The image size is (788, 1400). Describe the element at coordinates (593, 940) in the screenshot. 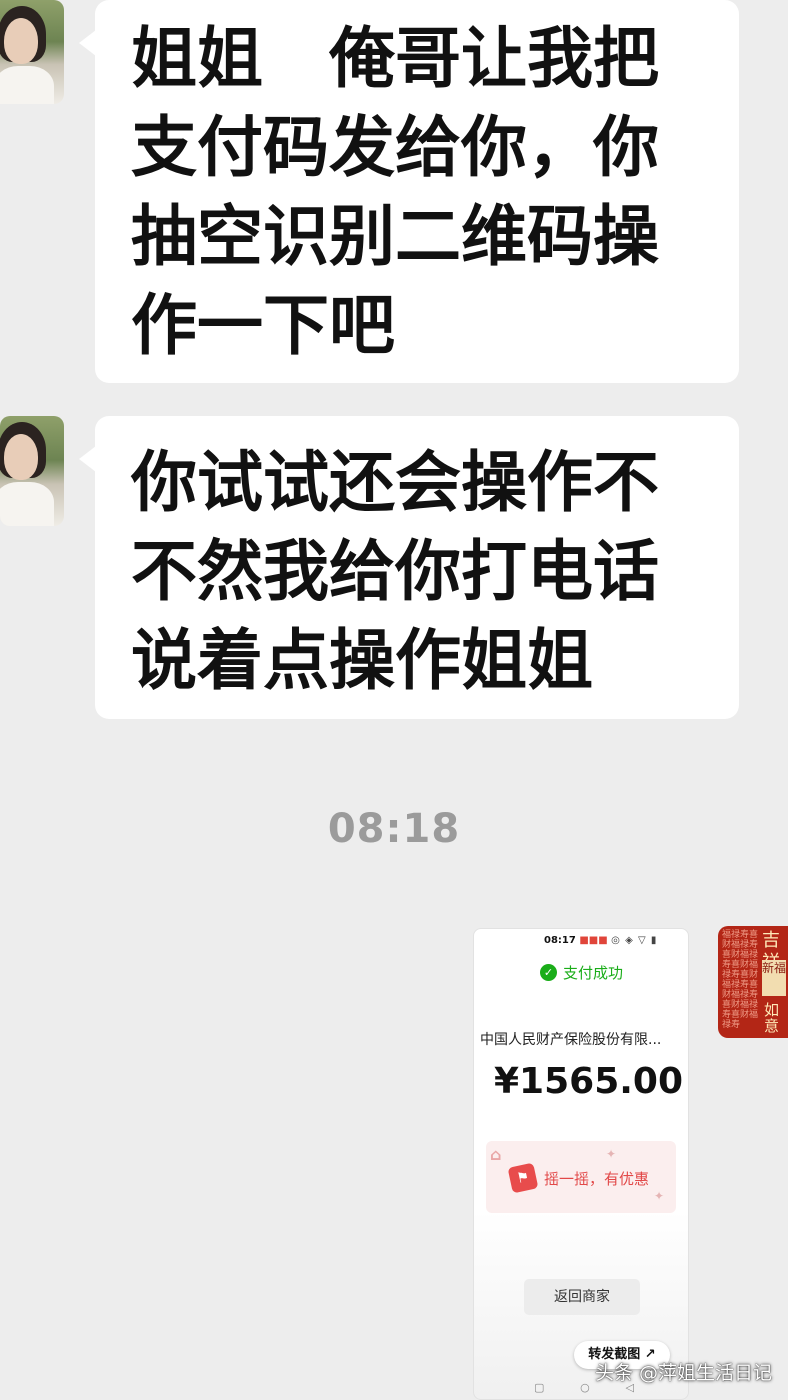

I see `notification-icons: ■■■` at that location.